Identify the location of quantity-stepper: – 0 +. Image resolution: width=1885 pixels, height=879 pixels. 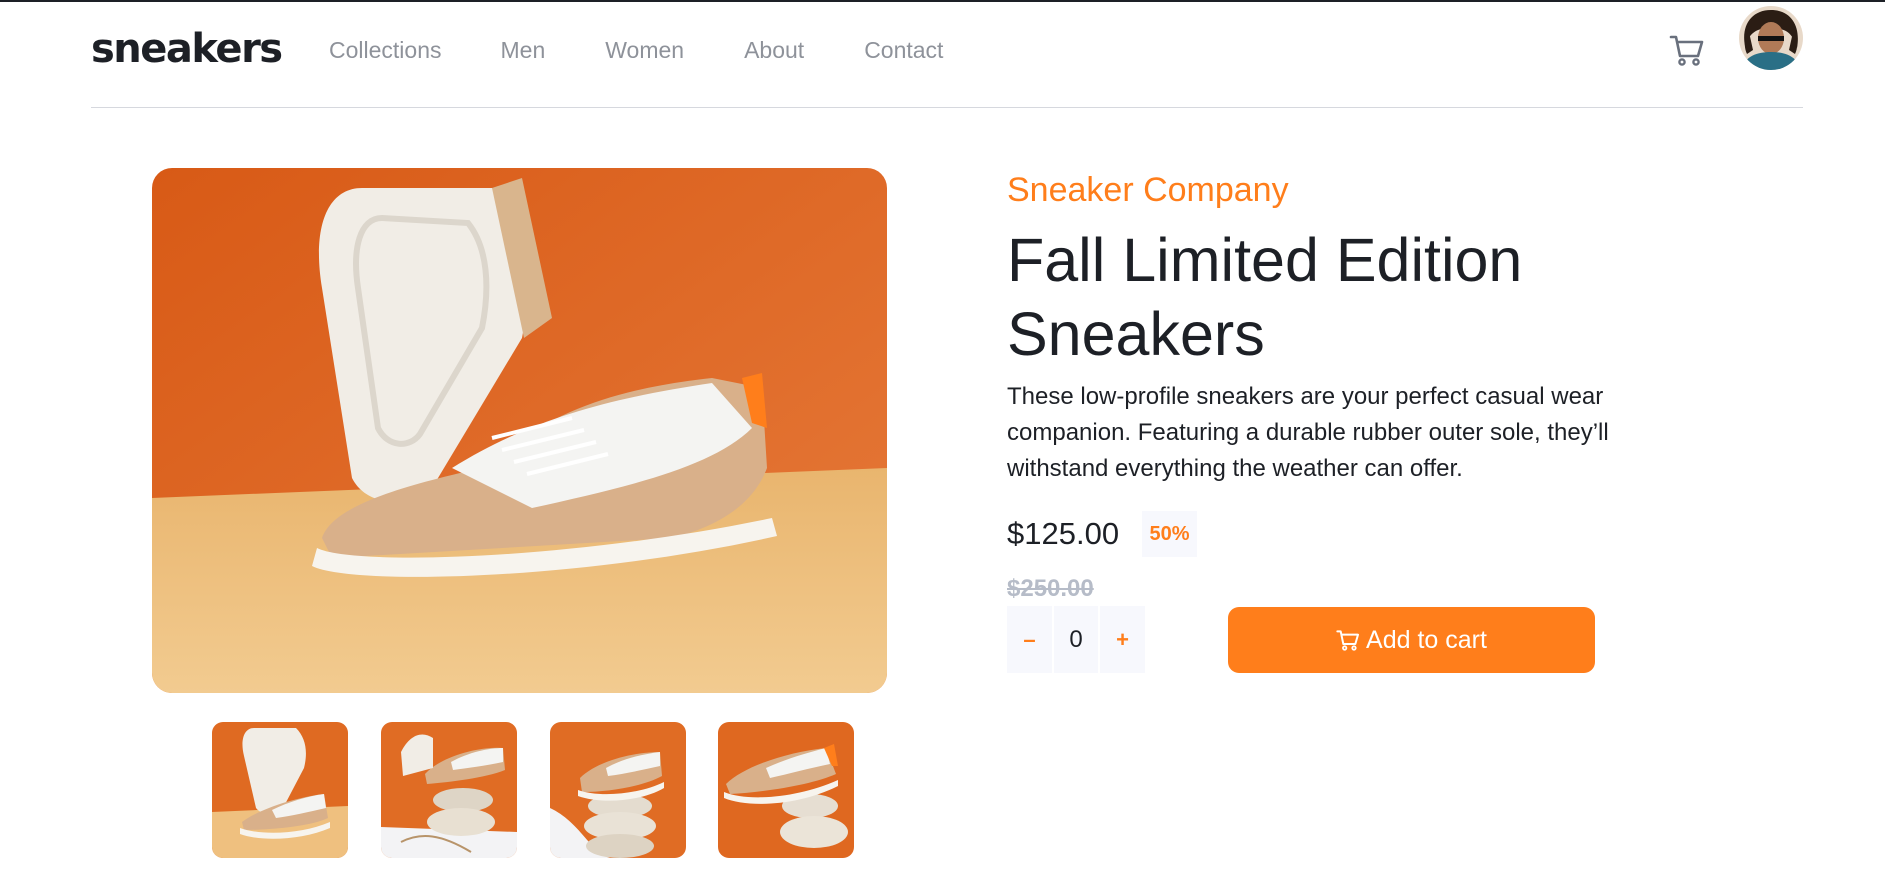
(1076, 639).